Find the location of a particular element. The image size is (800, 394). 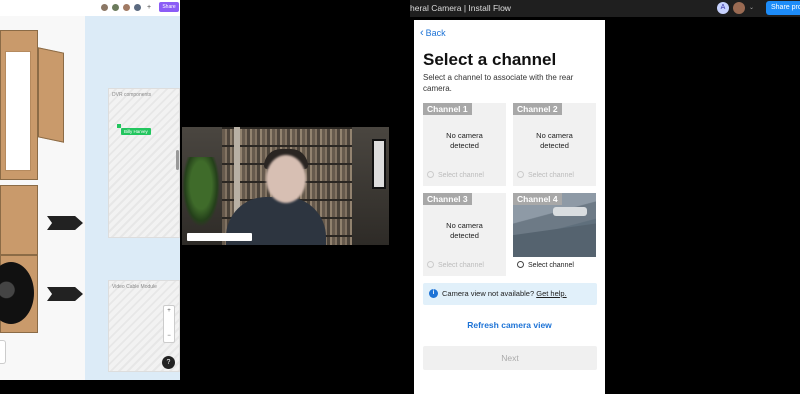

scrollbar is located at coordinates (177, 160).